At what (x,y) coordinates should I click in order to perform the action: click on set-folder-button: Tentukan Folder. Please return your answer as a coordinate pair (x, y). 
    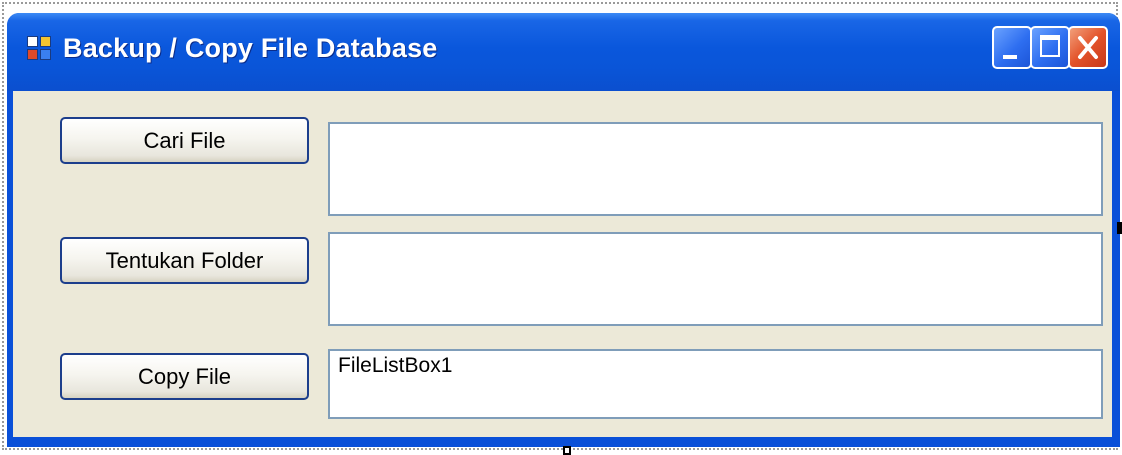
    Looking at the image, I should click on (184, 260).